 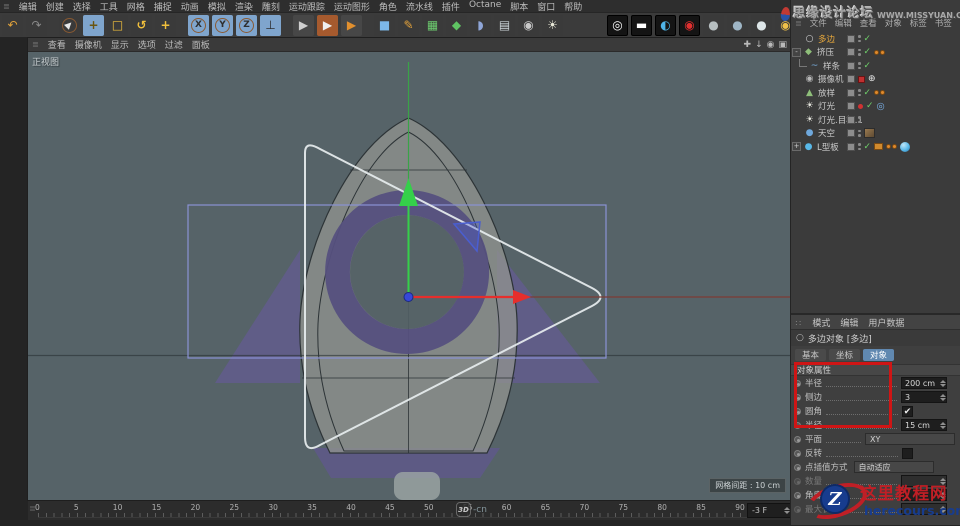 I want to click on object-row-挤压: - ◆ 挤压 ✓, so click(x=875, y=53).